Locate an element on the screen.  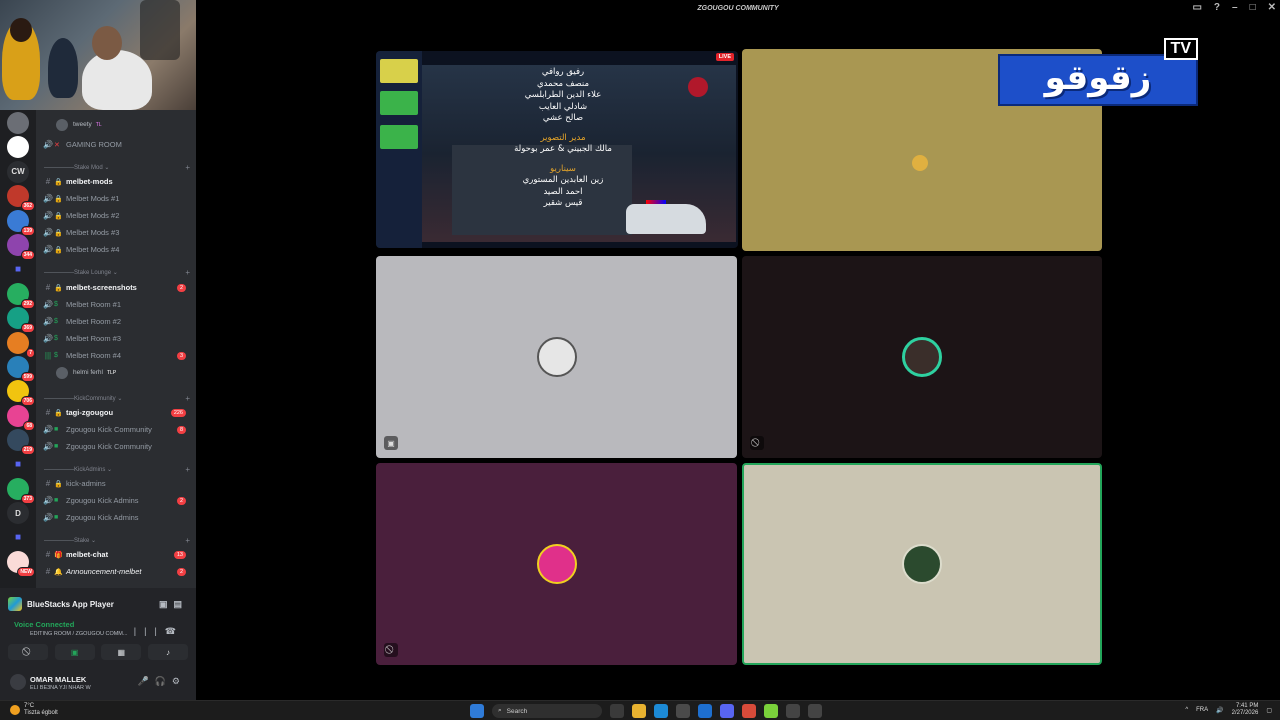
channel-announcement-melbet: # 🔔 Announcement-melbet 2 is located at coordinates (116, 571).